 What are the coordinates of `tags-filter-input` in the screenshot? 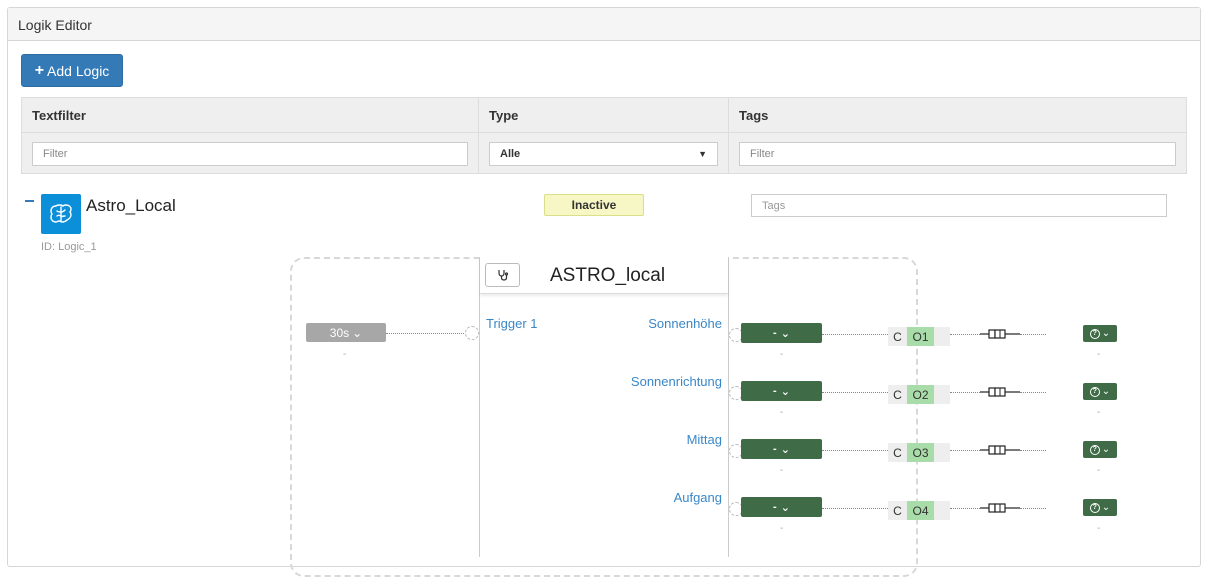 It's located at (957, 154).